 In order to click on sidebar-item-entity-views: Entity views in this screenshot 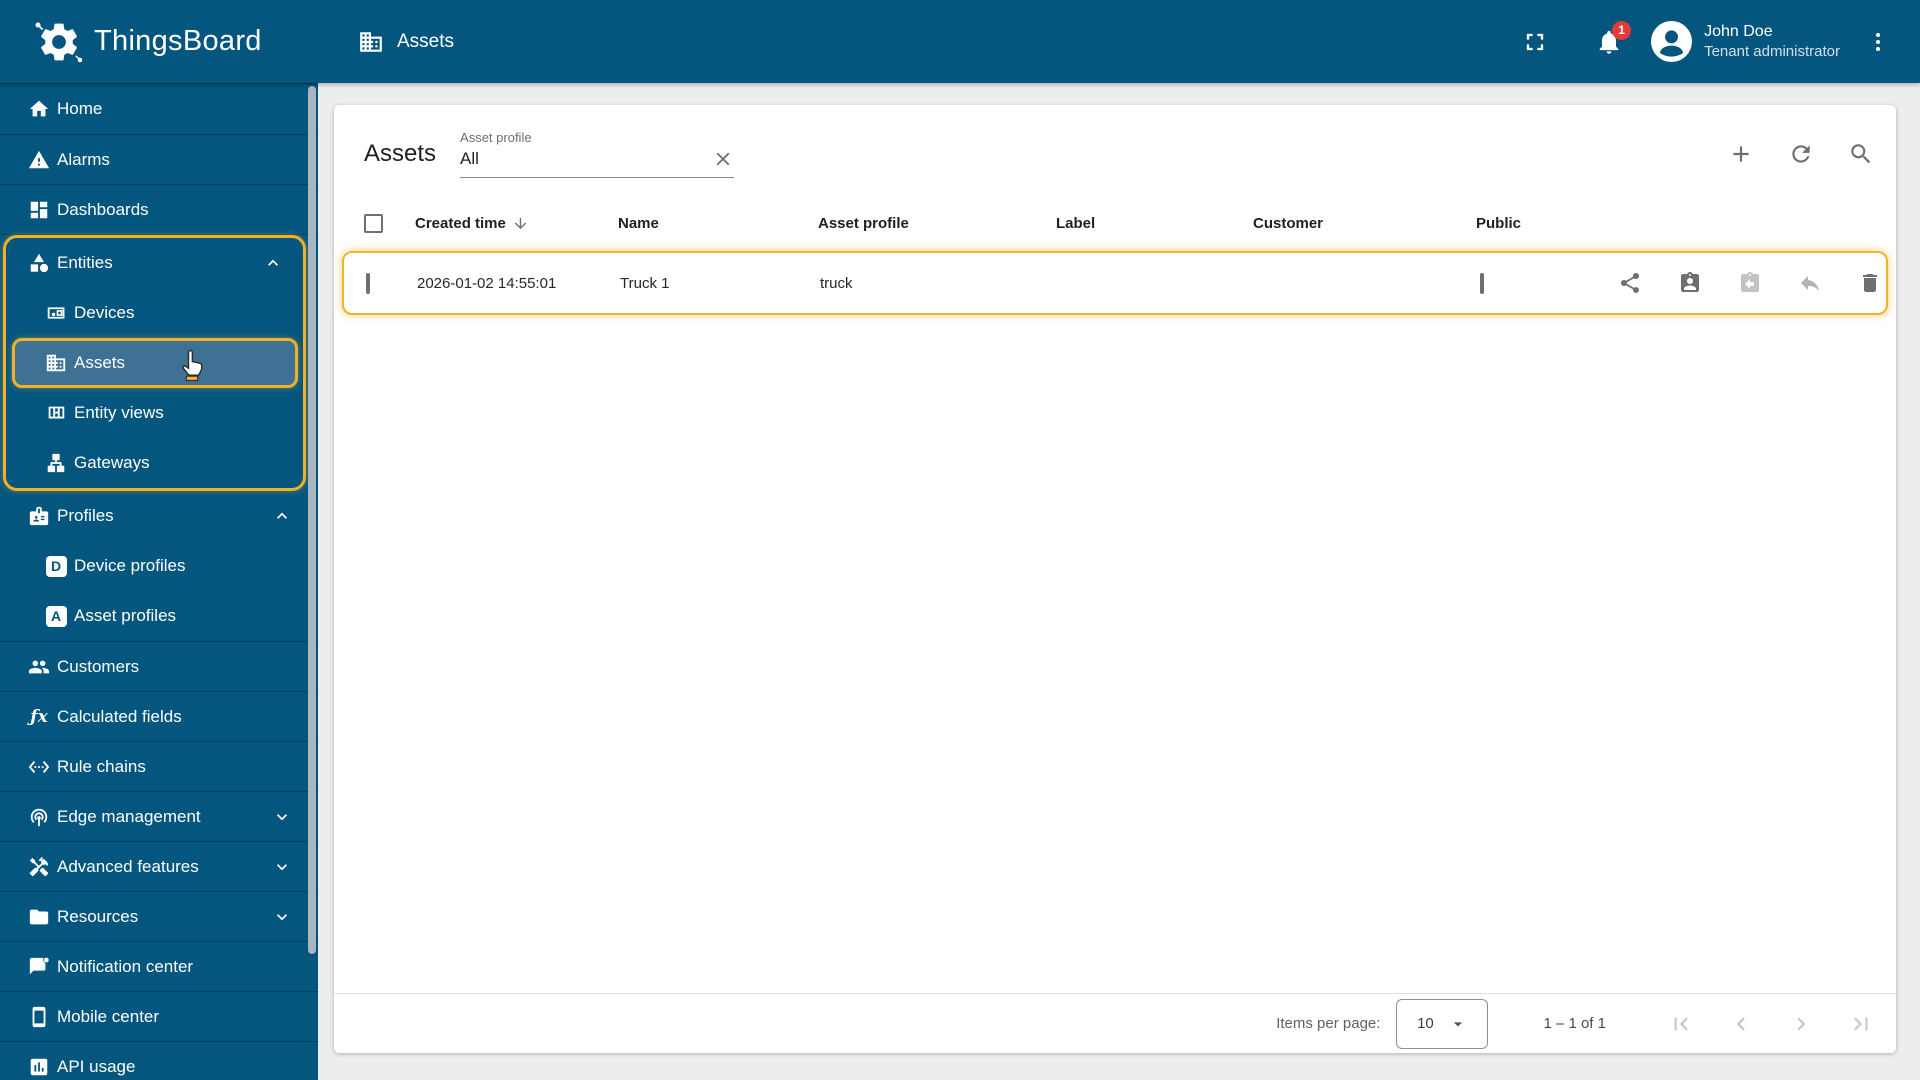, I will do `click(154, 413)`.